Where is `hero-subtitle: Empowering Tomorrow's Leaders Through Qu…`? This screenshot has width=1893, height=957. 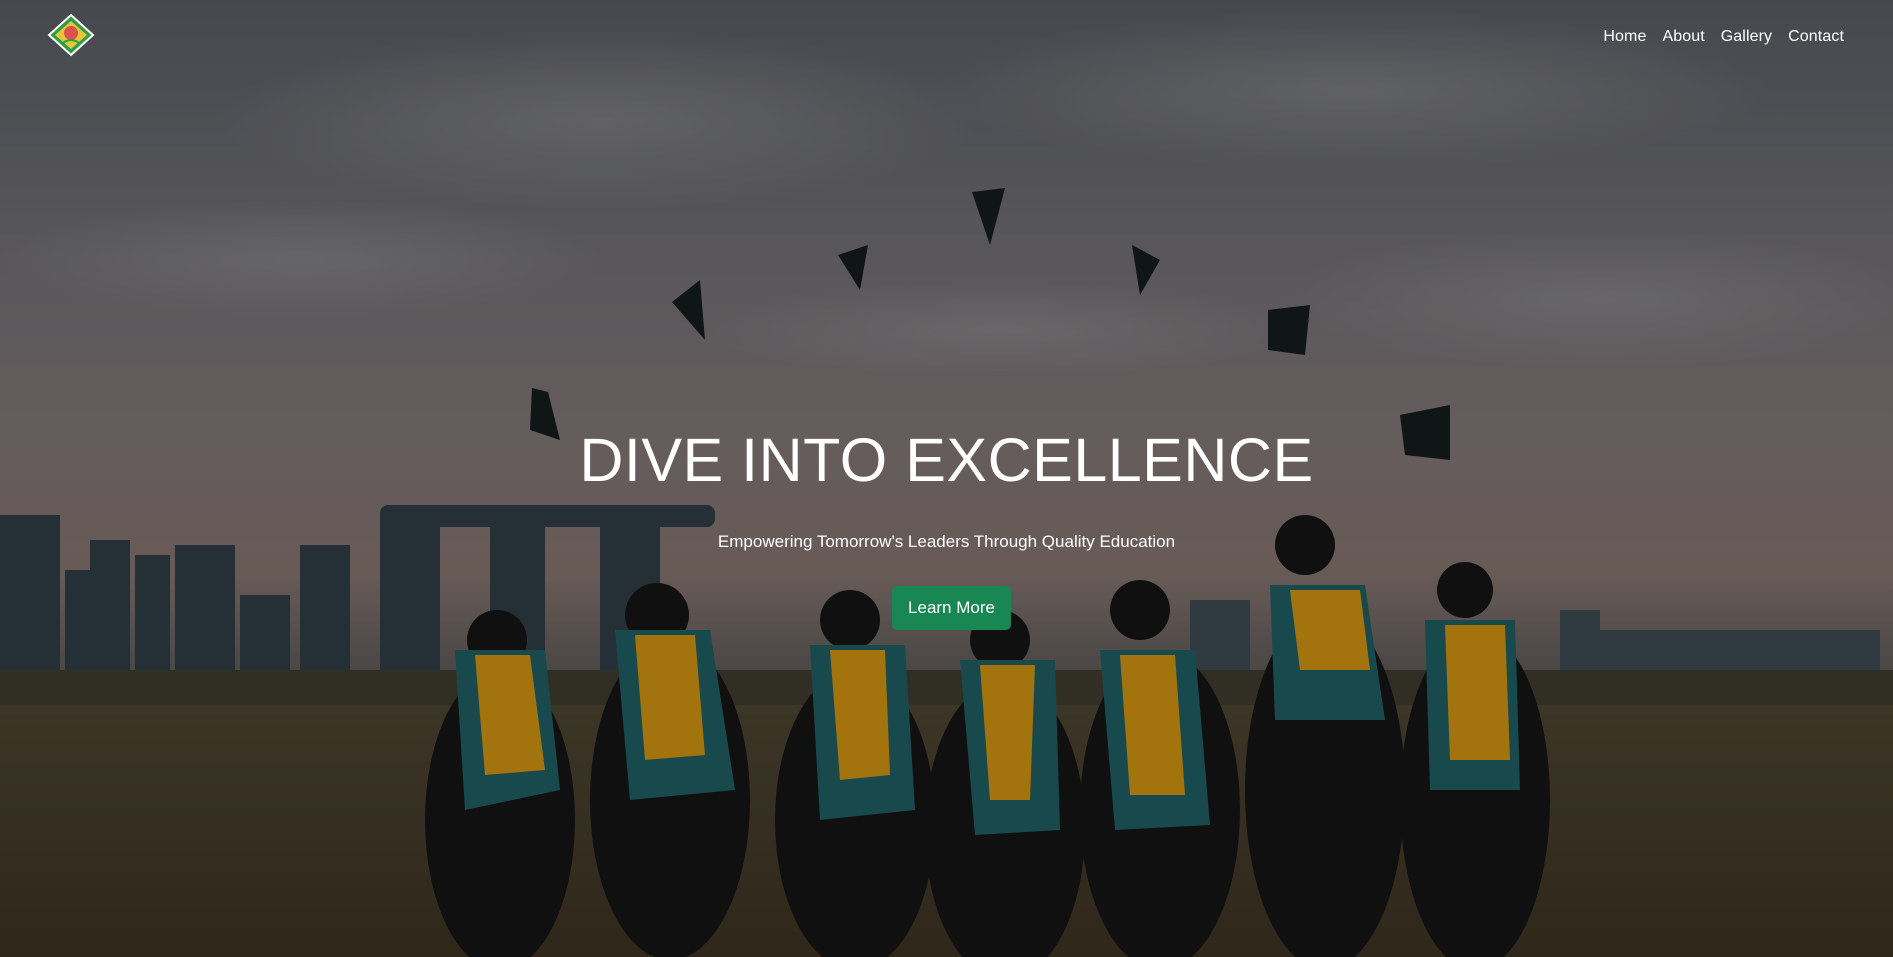 hero-subtitle: Empowering Tomorrow's Leaders Through Qu… is located at coordinates (946, 541).